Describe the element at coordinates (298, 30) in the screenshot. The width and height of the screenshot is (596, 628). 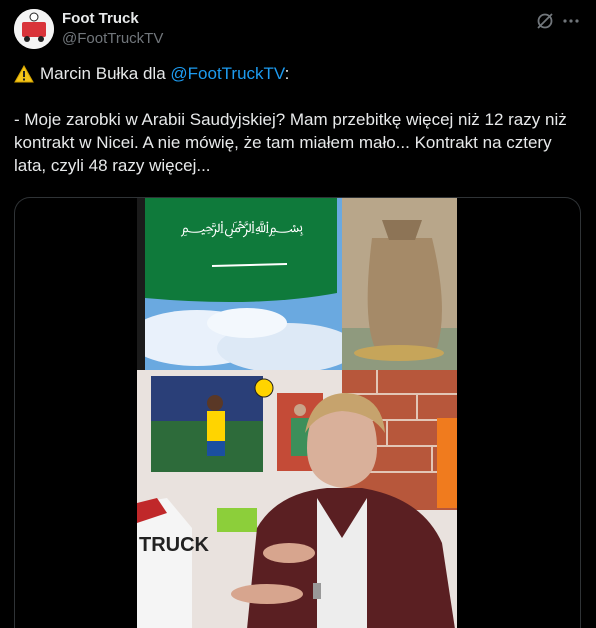
I see `tweet-header: Foot Truck @FootTruckTV` at that location.